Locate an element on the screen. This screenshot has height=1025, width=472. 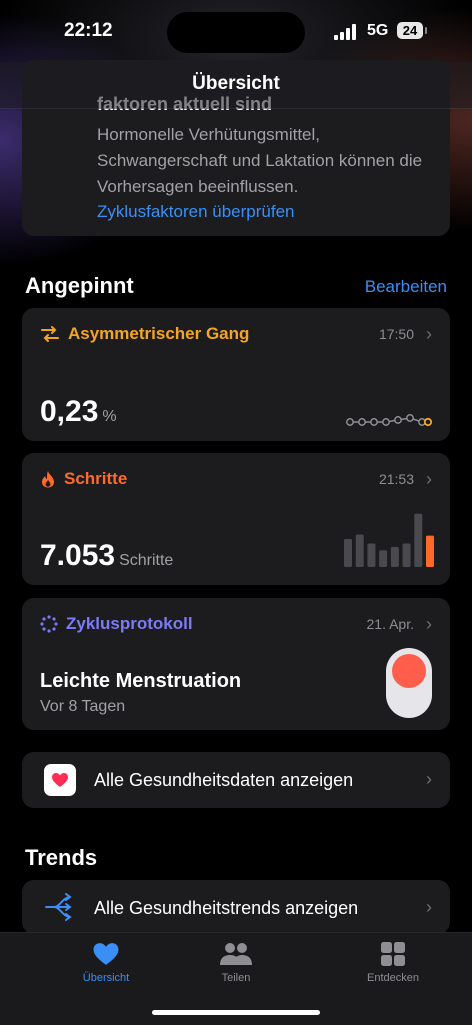
steps-title: Schritte is located at coordinates (83, 479).